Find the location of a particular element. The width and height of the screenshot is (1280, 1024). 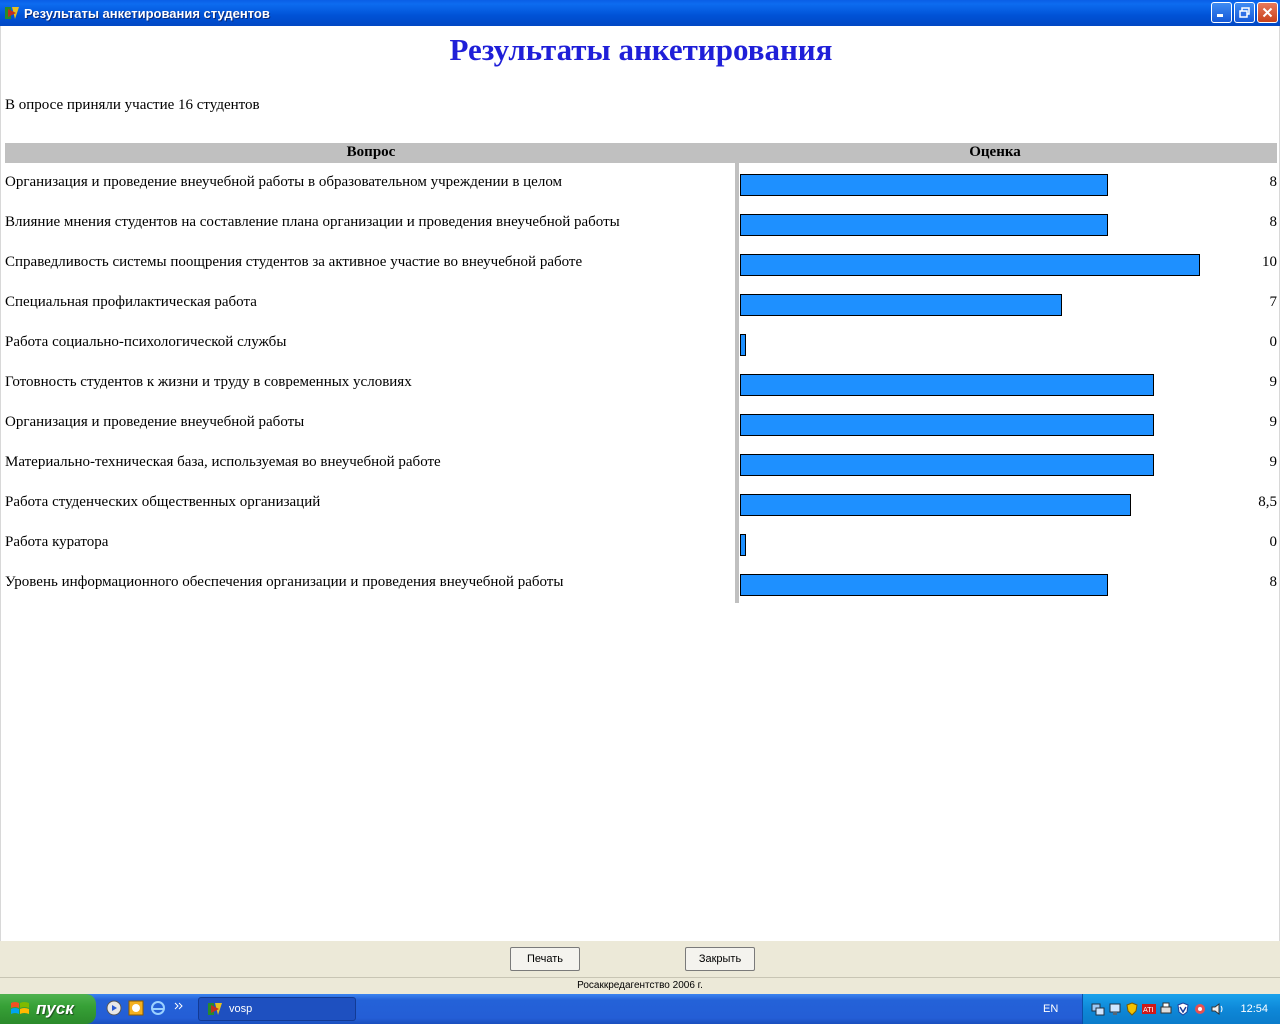

shield-icon is located at coordinates (1132, 1009).